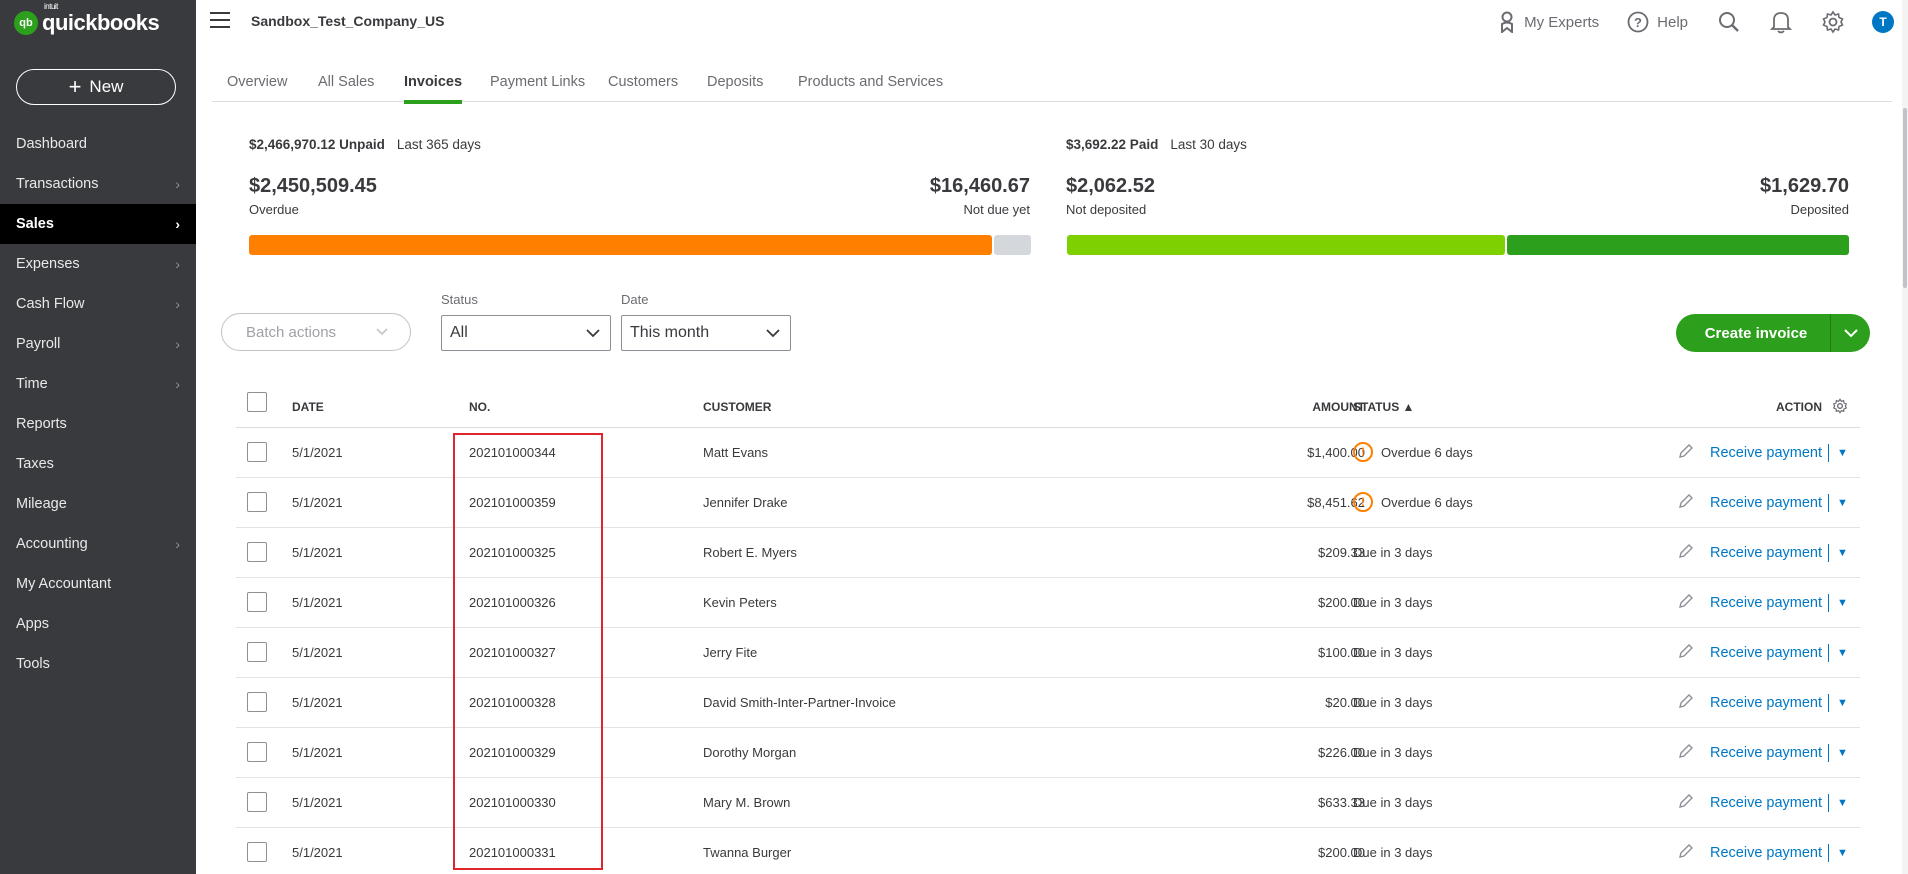  Describe the element at coordinates (512, 602) in the screenshot. I see `cell-invoice-no: 202101000326` at that location.